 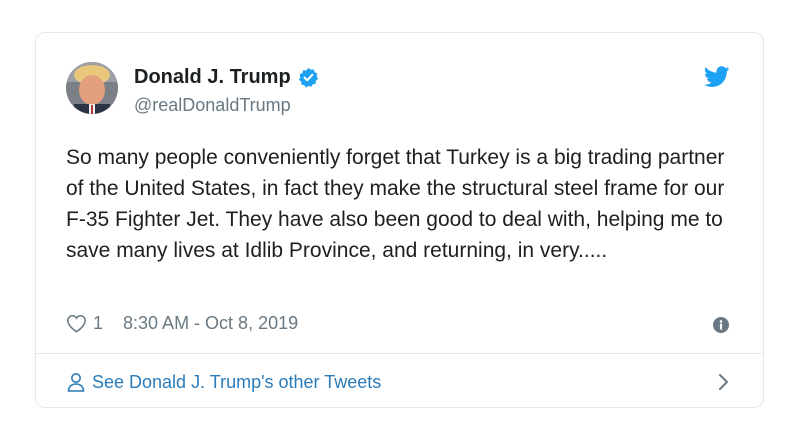 I want to click on chevron-right-icon, so click(x=723, y=382).